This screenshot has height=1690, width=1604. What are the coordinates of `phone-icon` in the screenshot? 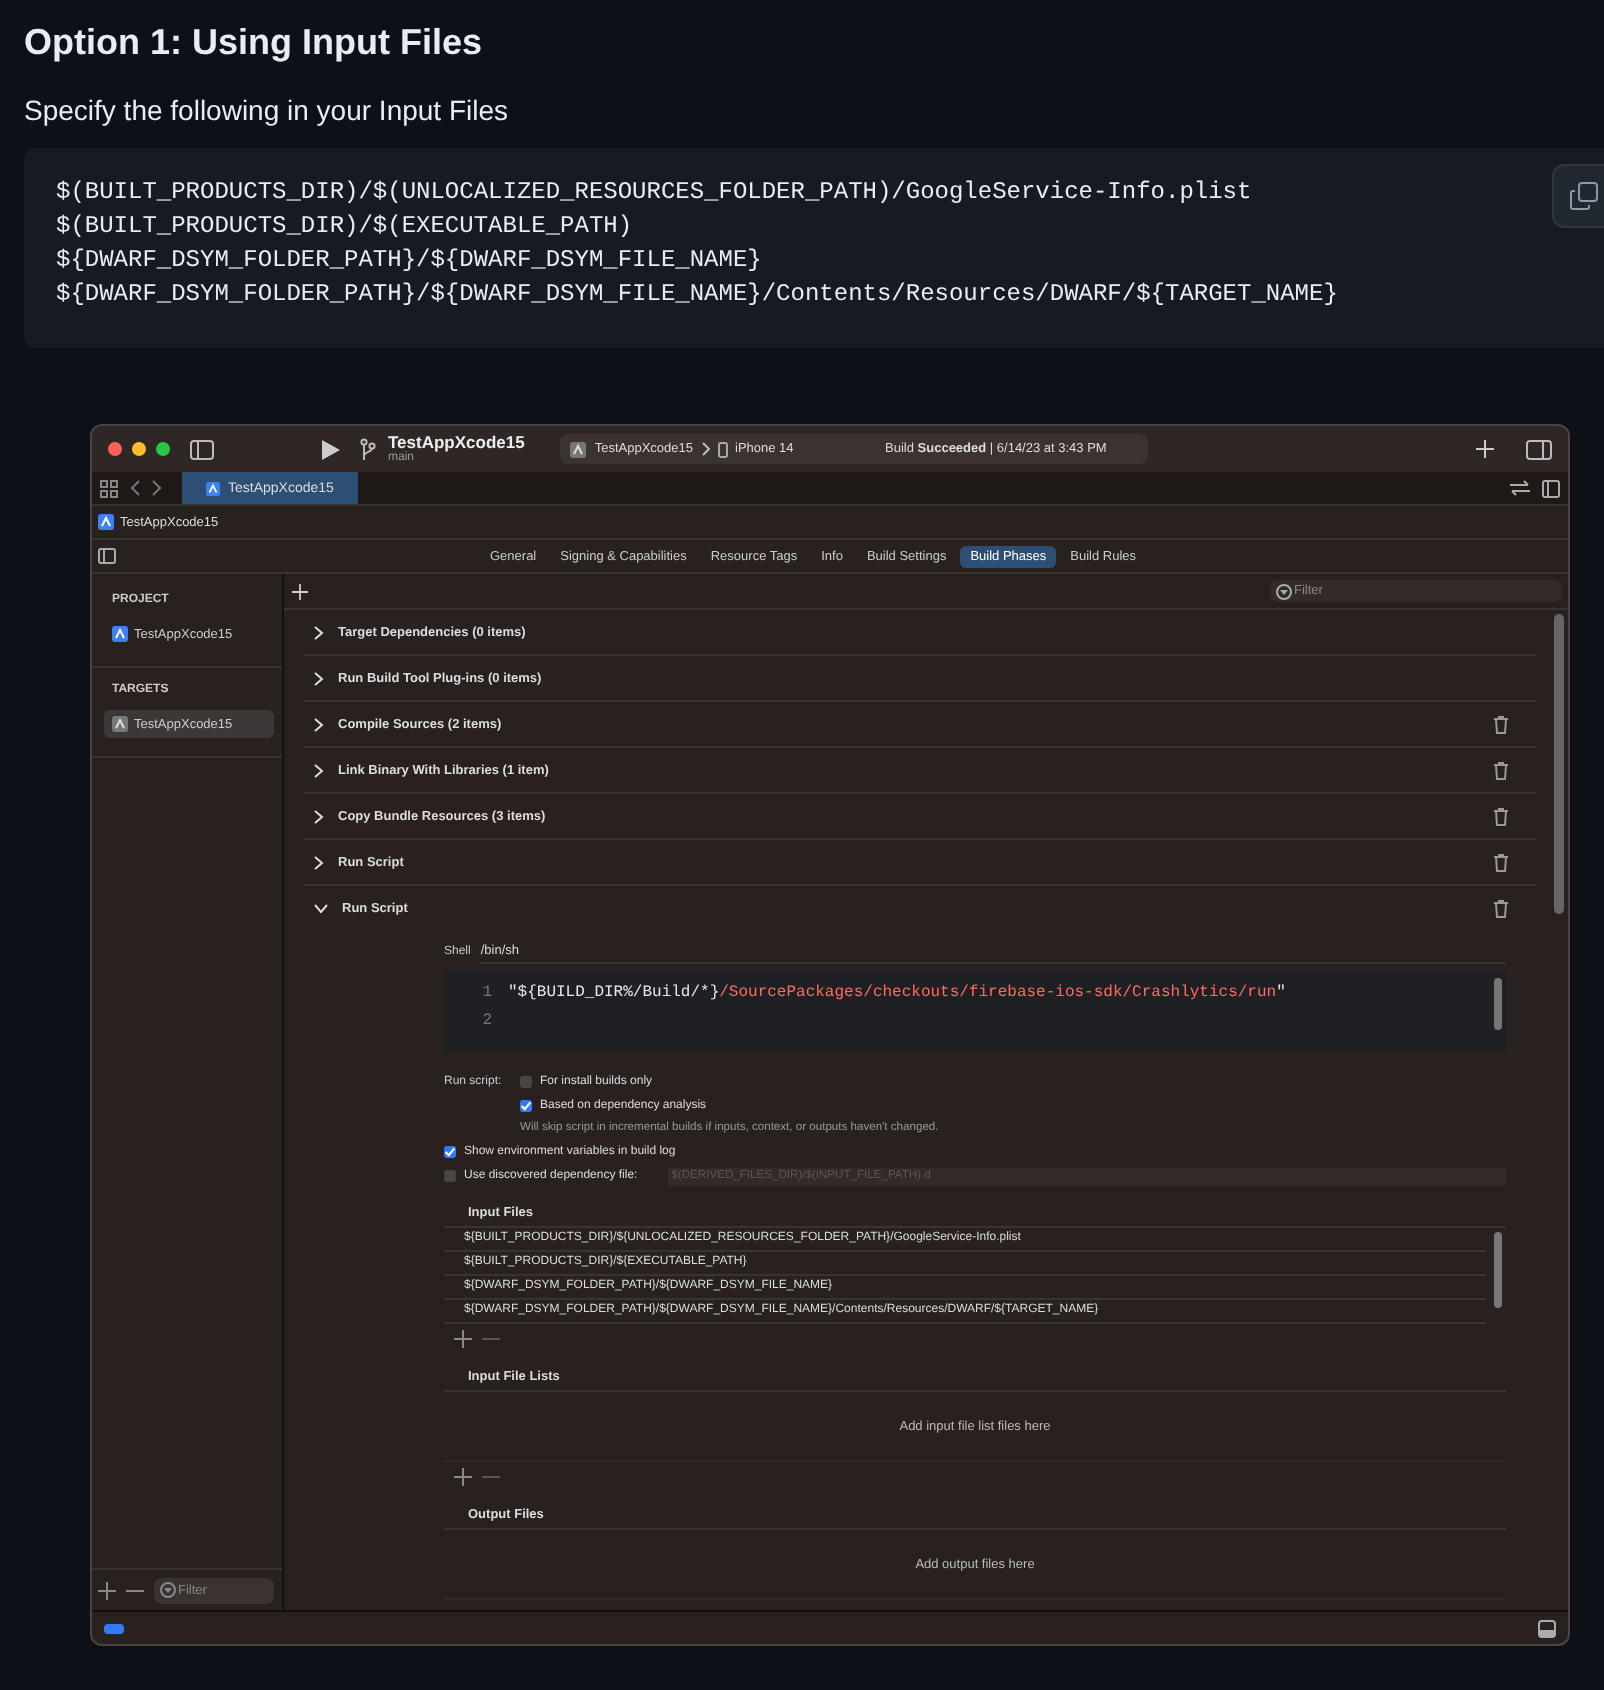 It's located at (722, 449).